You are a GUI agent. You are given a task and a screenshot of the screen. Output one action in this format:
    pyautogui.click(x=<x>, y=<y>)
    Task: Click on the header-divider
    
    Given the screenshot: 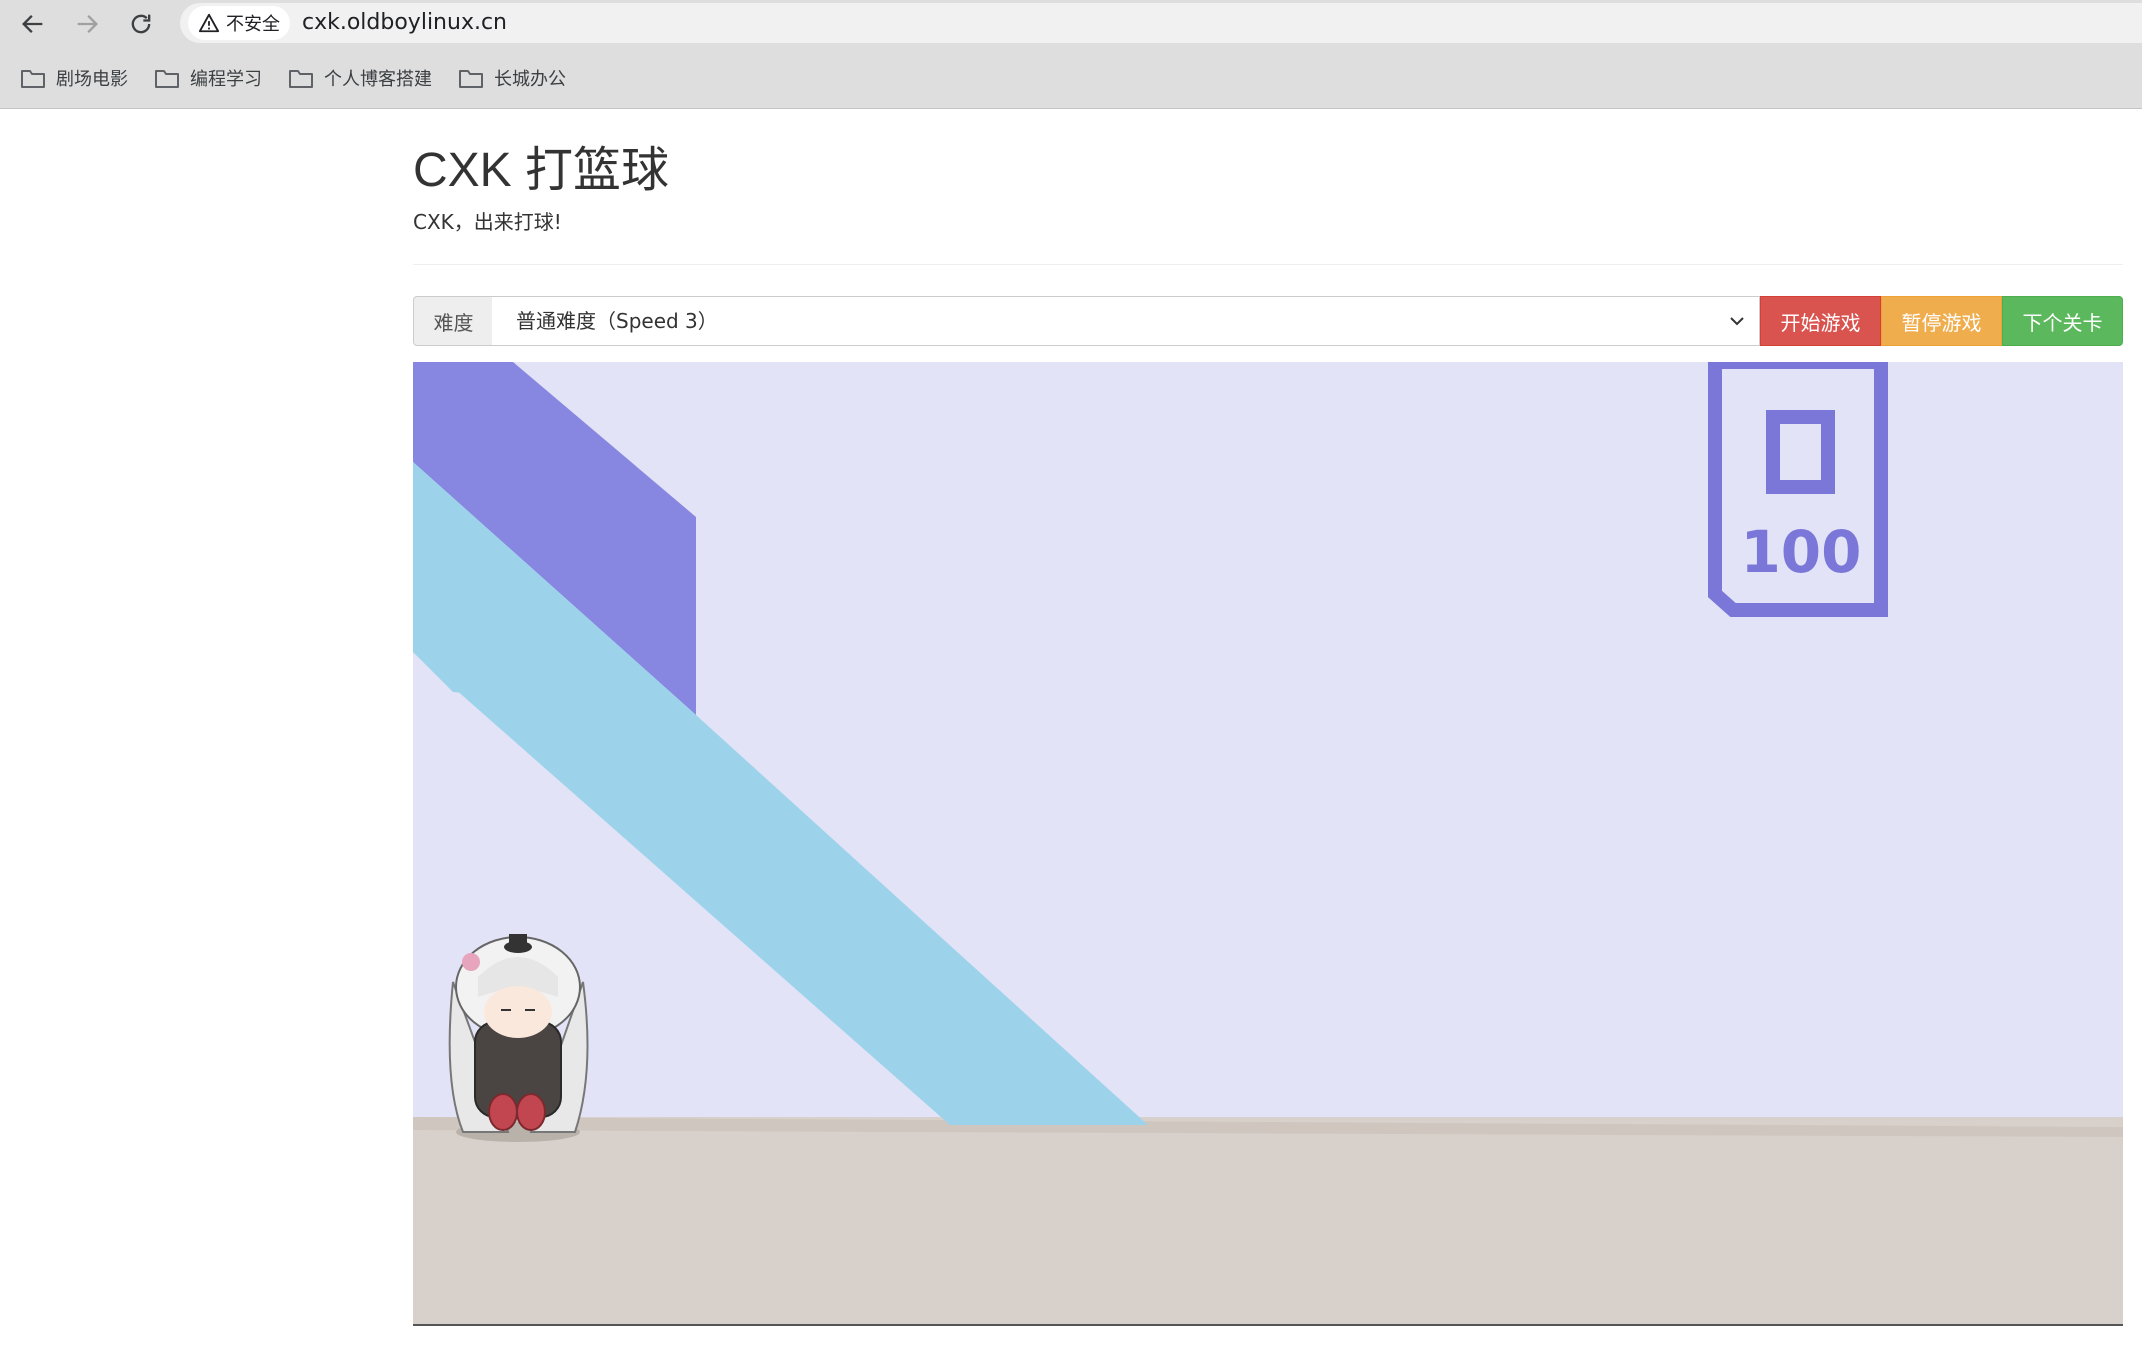 What is the action you would take?
    pyautogui.click(x=1268, y=264)
    